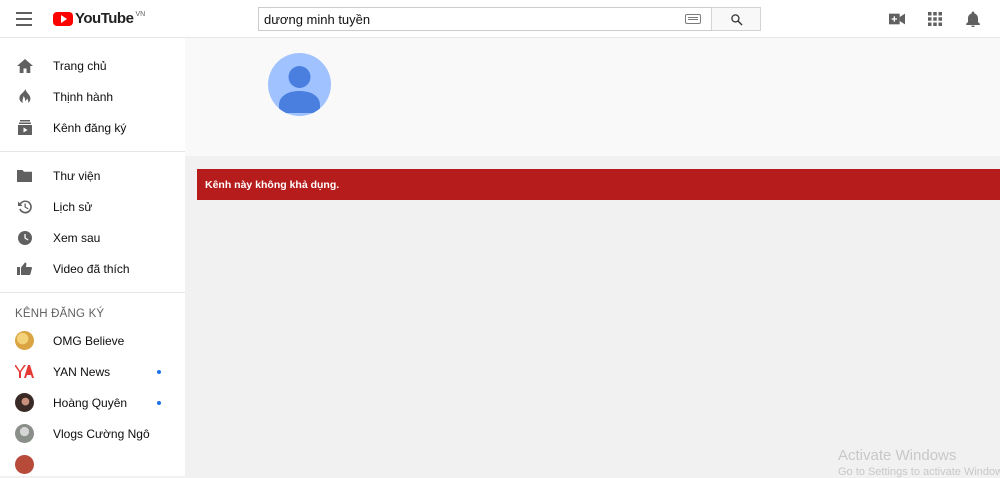  Describe the element at coordinates (104, 18) in the screenshot. I see `logo-text: YouTube` at that location.